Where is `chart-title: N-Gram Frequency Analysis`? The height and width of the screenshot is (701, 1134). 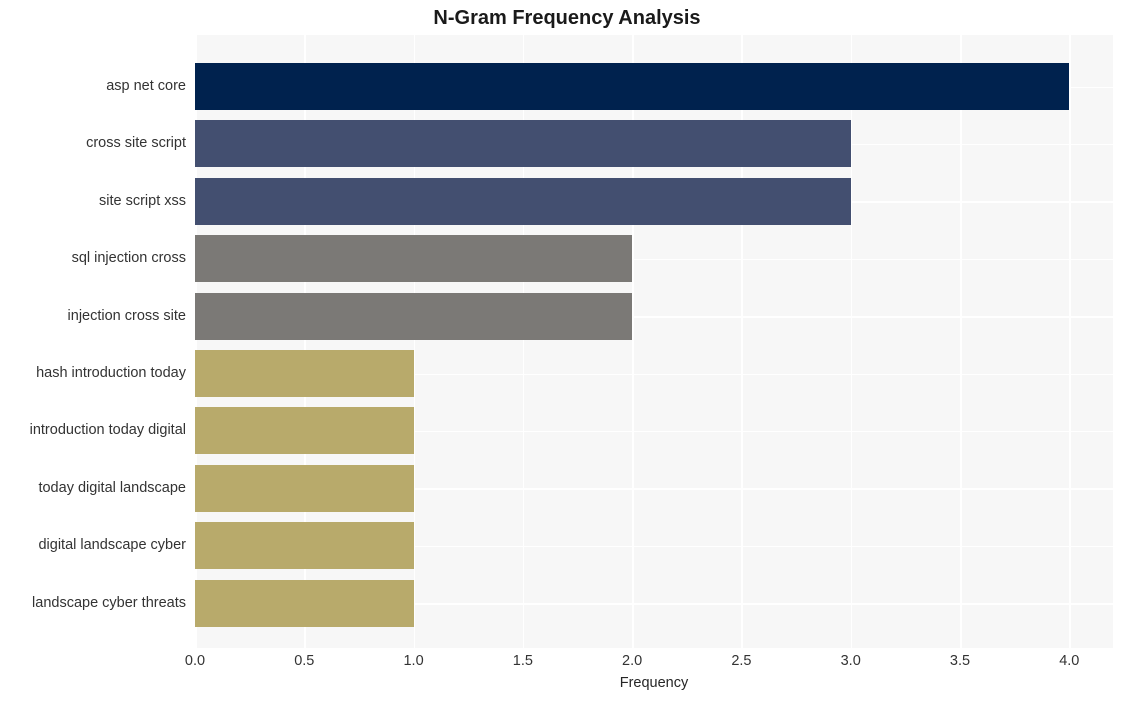
chart-title: N-Gram Frequency Analysis is located at coordinates (567, 18).